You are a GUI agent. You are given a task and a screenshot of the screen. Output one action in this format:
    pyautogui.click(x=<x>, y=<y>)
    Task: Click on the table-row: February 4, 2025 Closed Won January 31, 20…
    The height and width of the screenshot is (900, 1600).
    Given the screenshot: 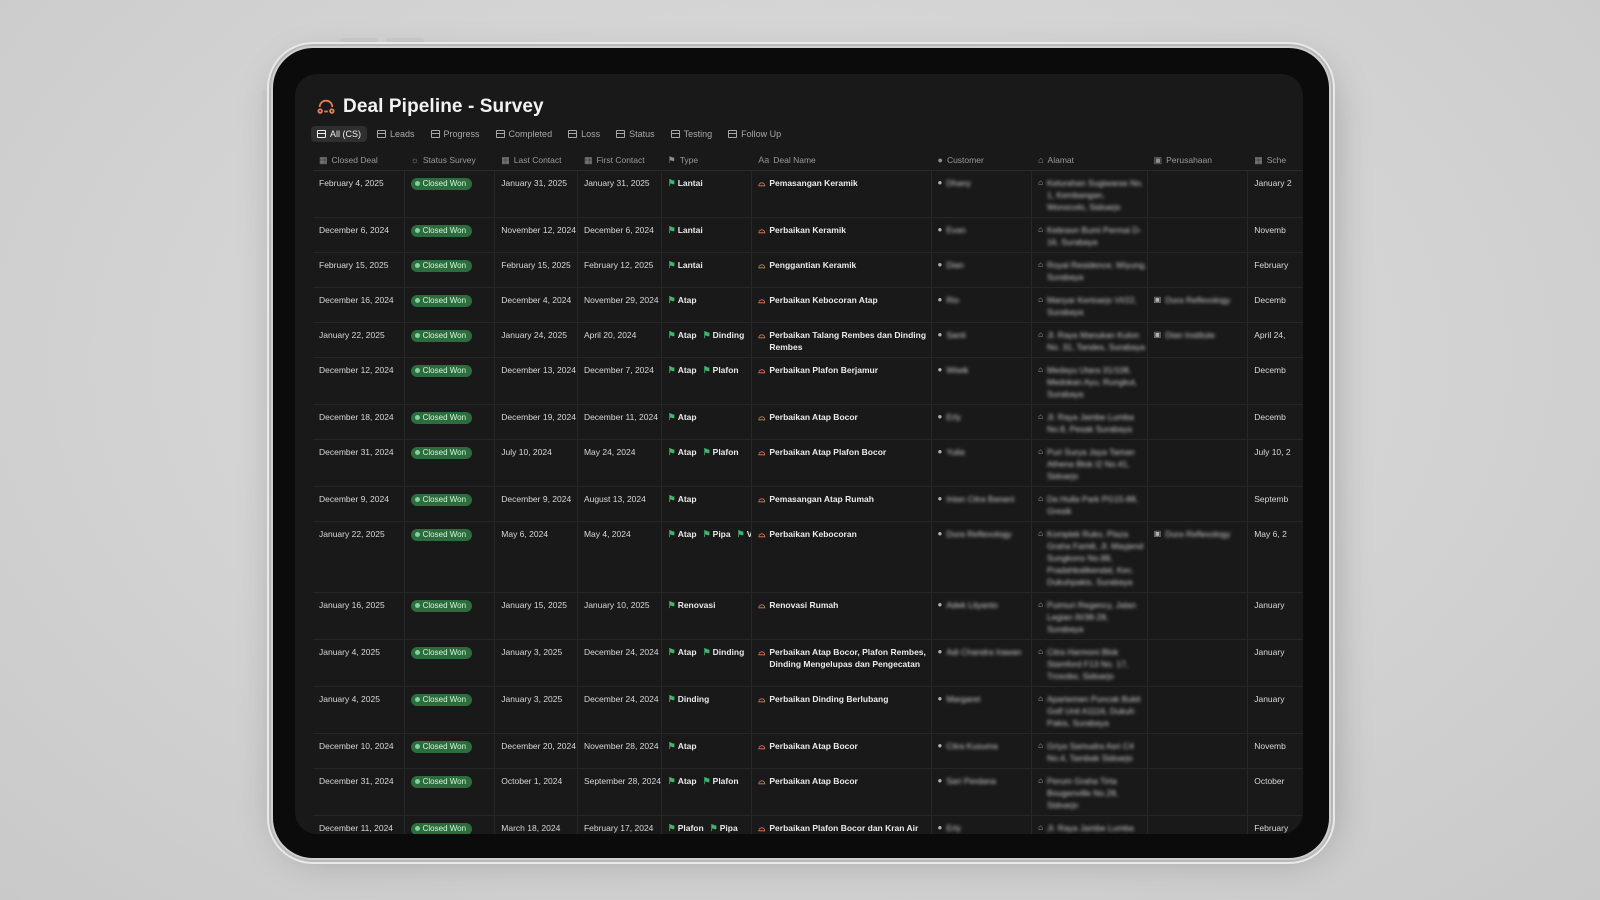 What is the action you would take?
    pyautogui.click(x=808, y=194)
    